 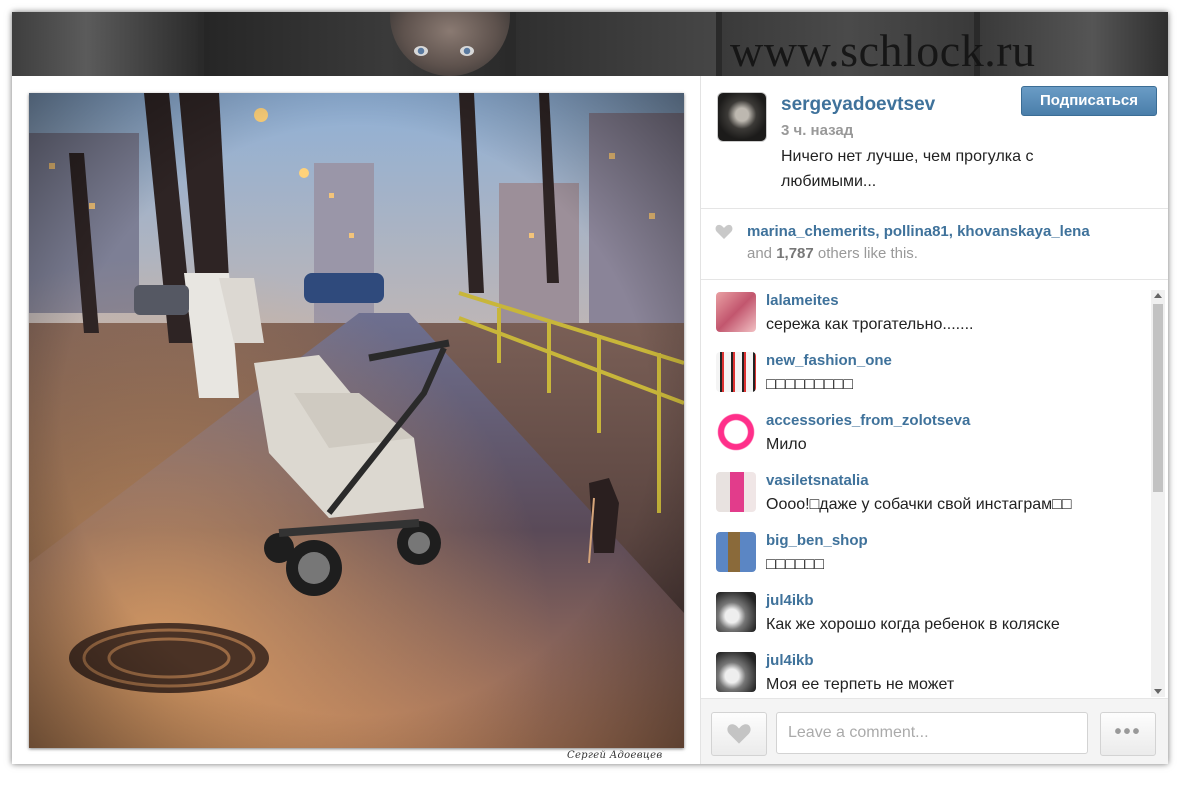 I want to click on comment-item: new_fashion_one □□□□□□□□□, so click(x=926, y=370).